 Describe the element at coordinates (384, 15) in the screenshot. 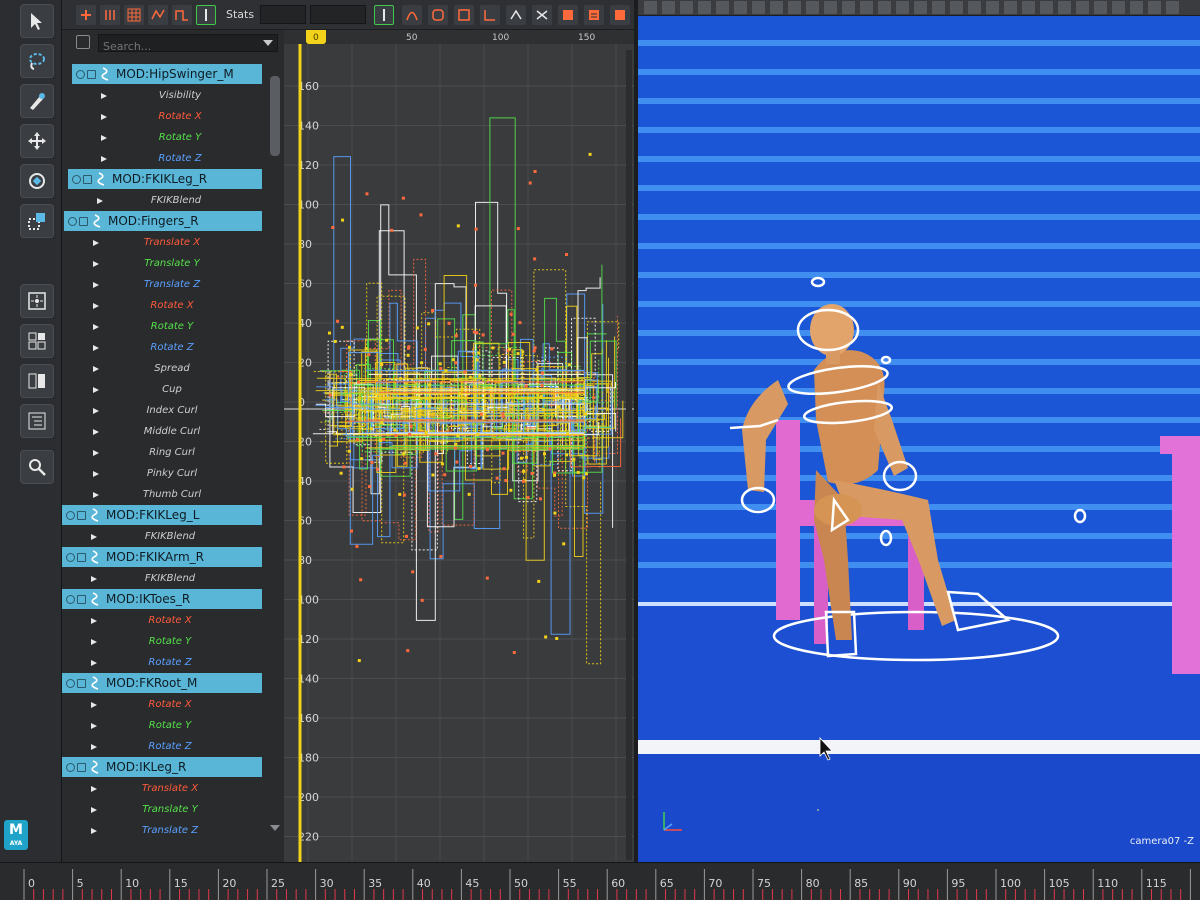

I see `lock-key-icon` at that location.